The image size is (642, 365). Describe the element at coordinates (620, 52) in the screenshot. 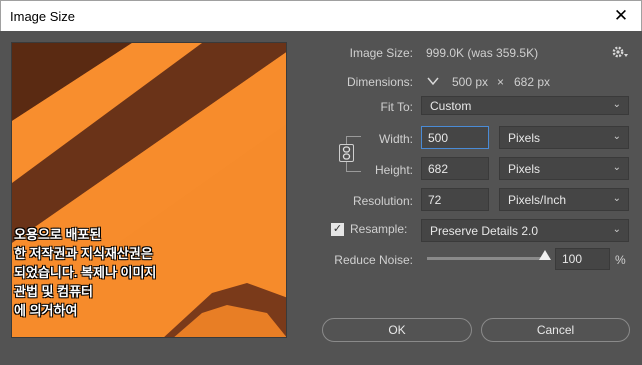

I see `gear-icon` at that location.